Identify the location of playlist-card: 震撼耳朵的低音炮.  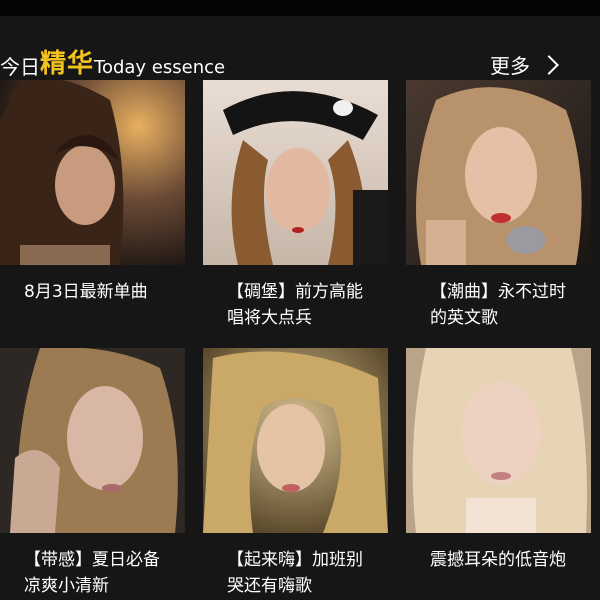
(498, 460).